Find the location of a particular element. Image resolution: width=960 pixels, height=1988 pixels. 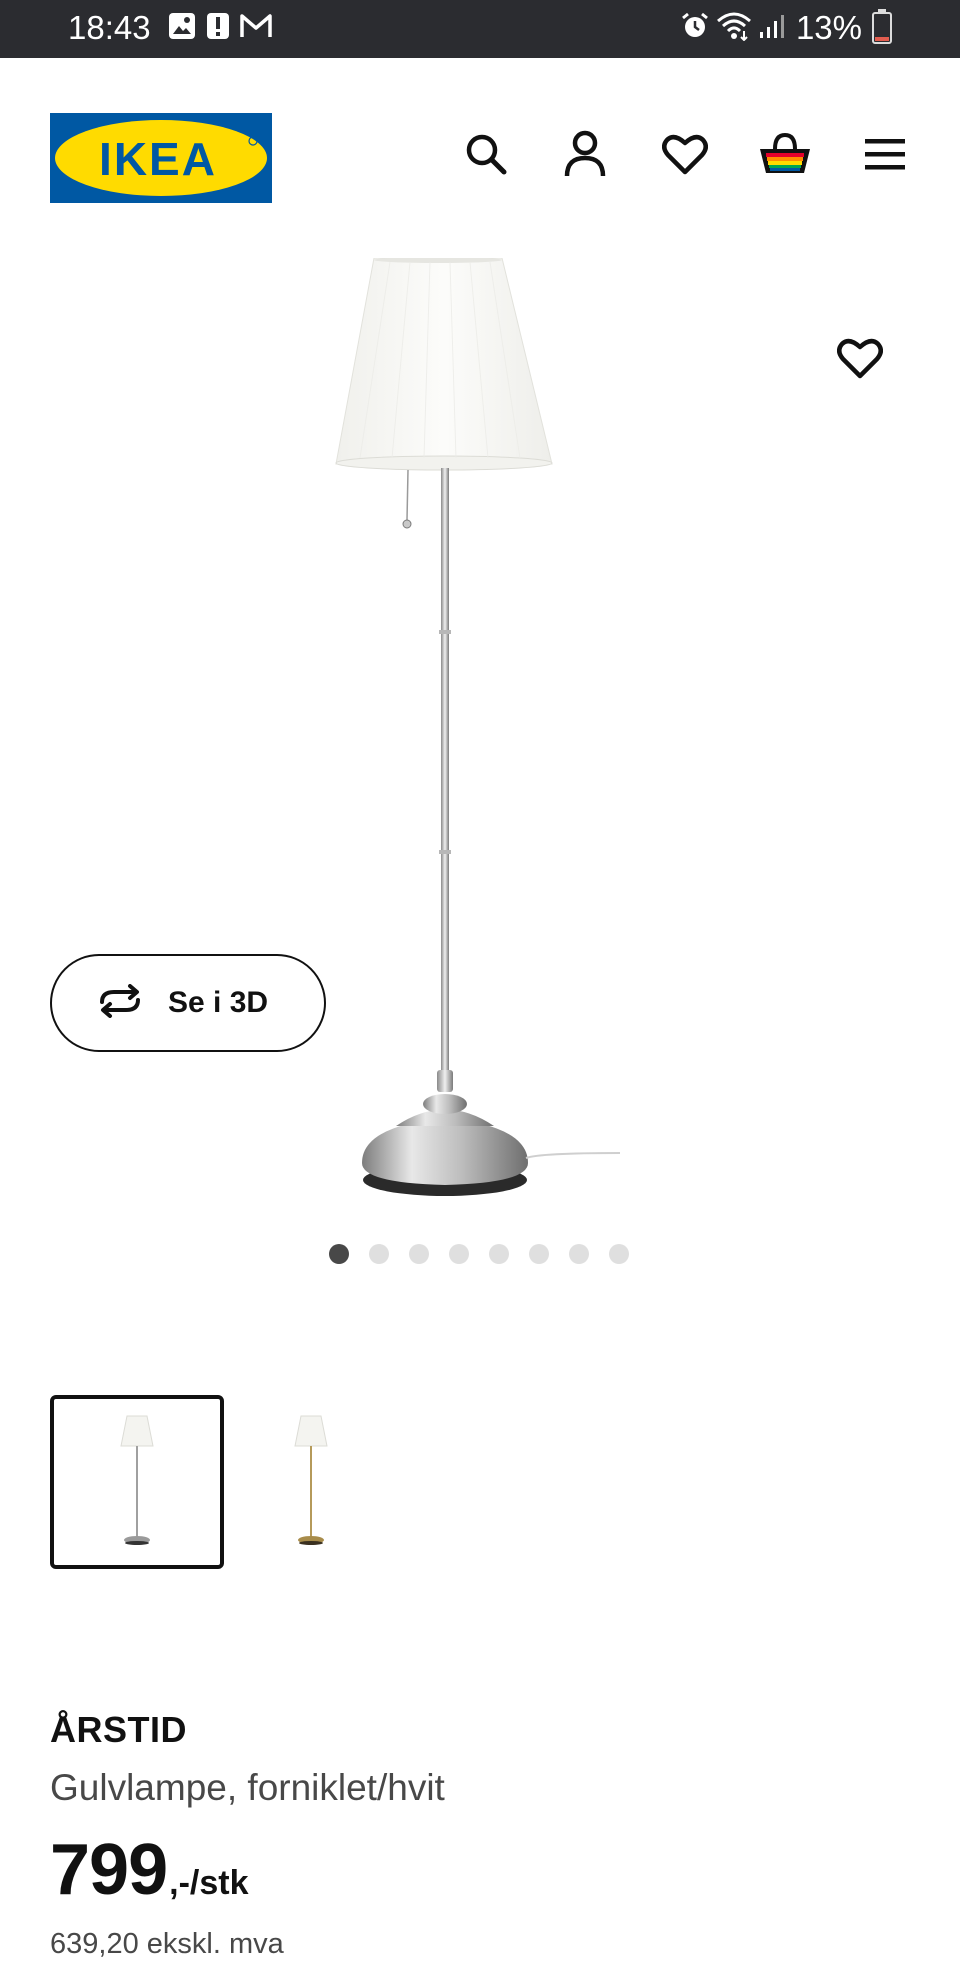

variant-thumbnails is located at coordinates (224, 1482).